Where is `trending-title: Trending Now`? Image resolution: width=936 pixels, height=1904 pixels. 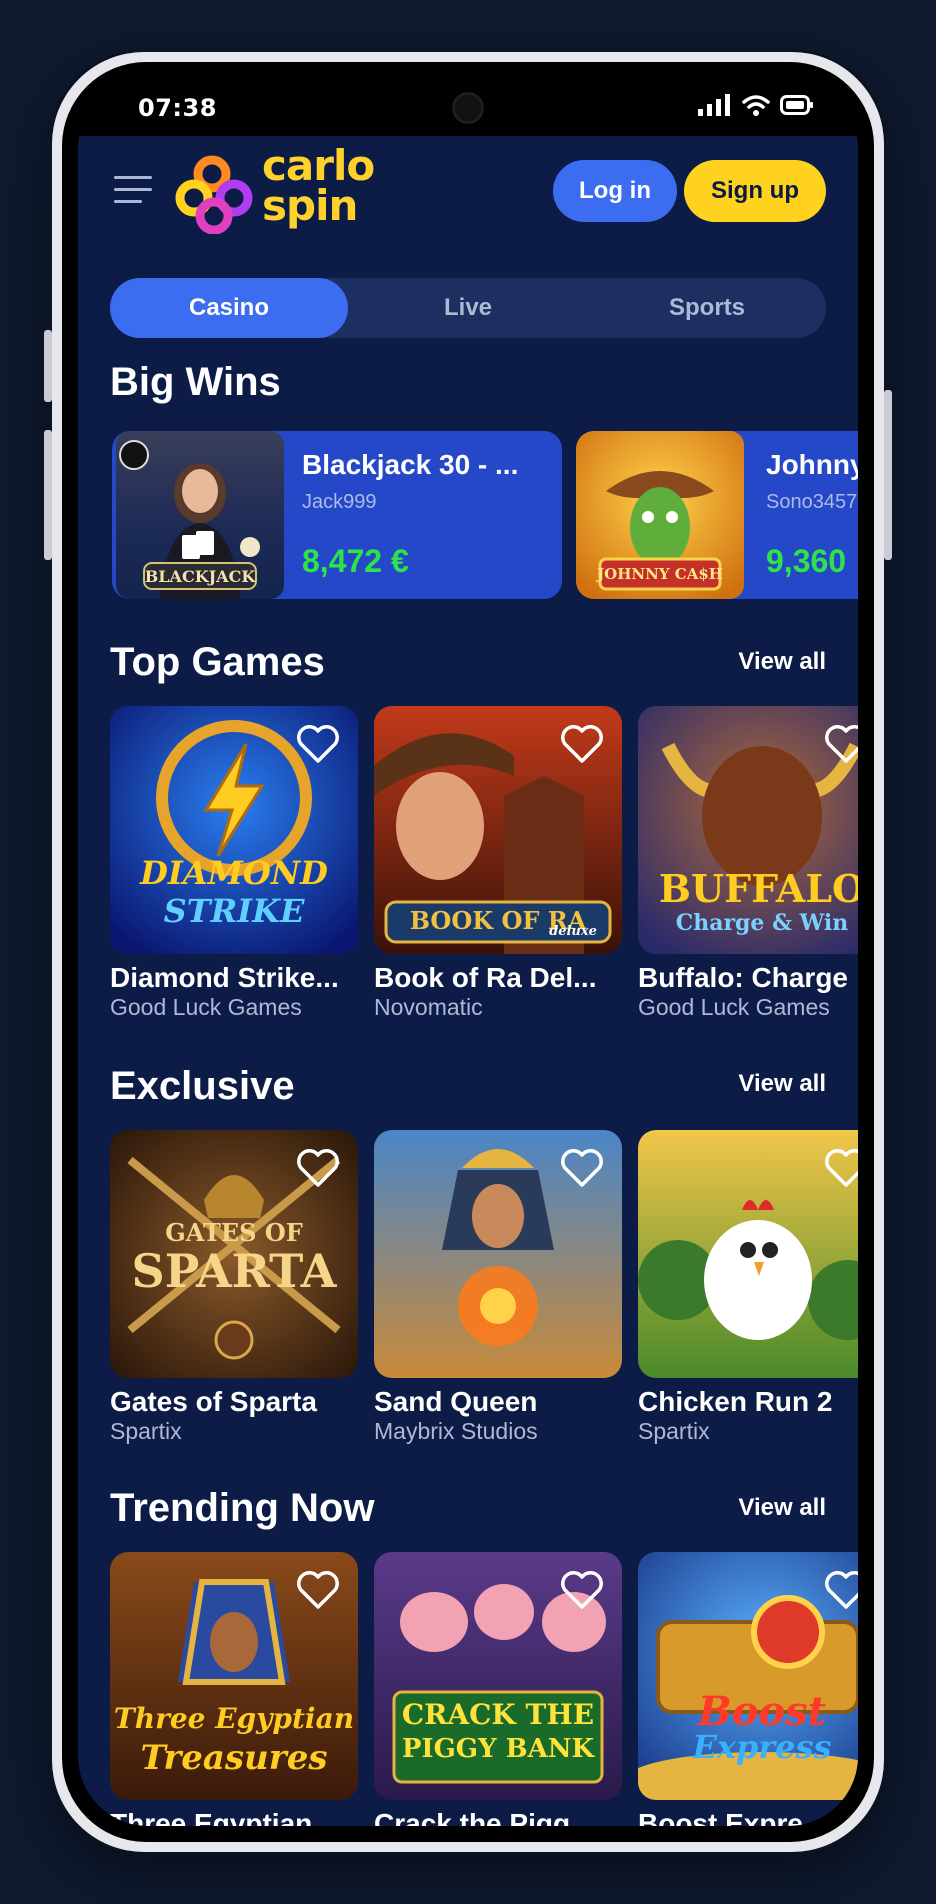 trending-title: Trending Now is located at coordinates (242, 1508).